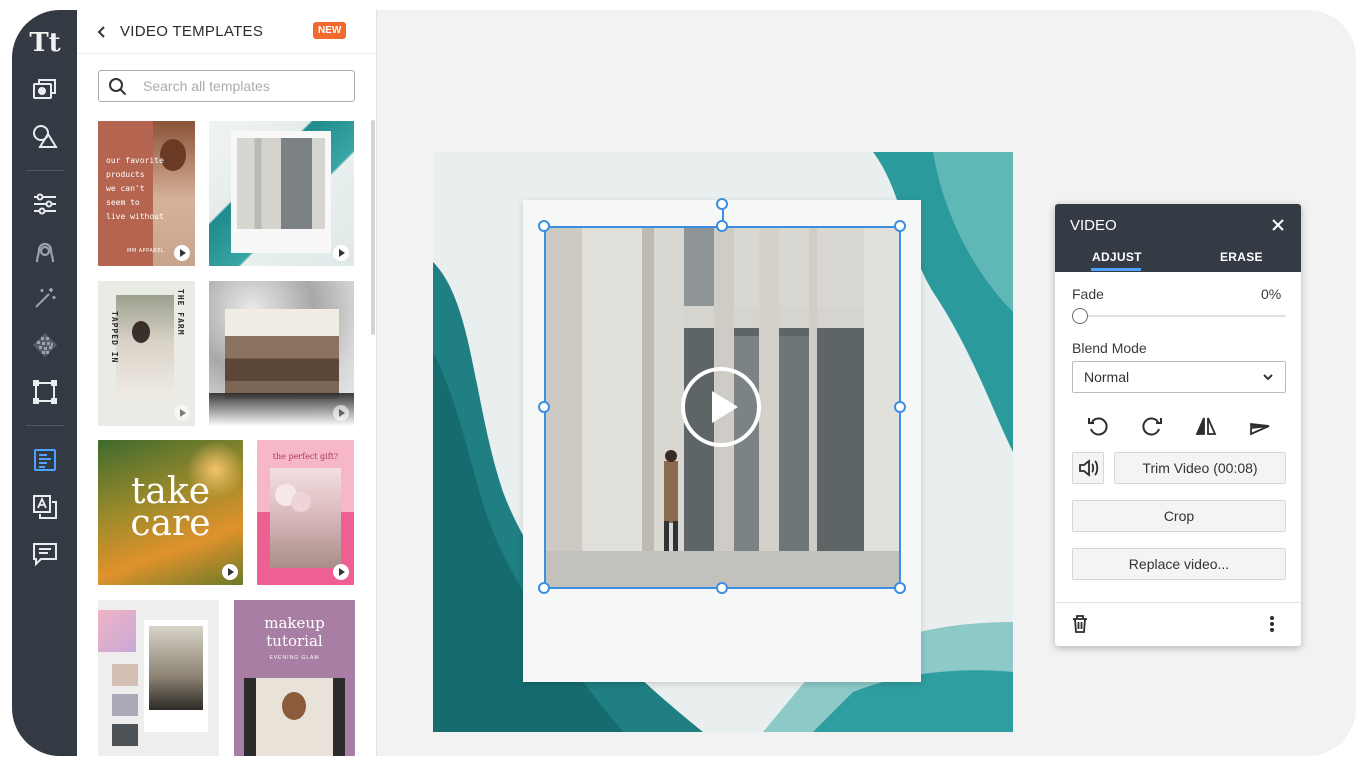  Describe the element at coordinates (294, 658) in the screenshot. I see `template-subtitle: EVENING GLAM` at that location.